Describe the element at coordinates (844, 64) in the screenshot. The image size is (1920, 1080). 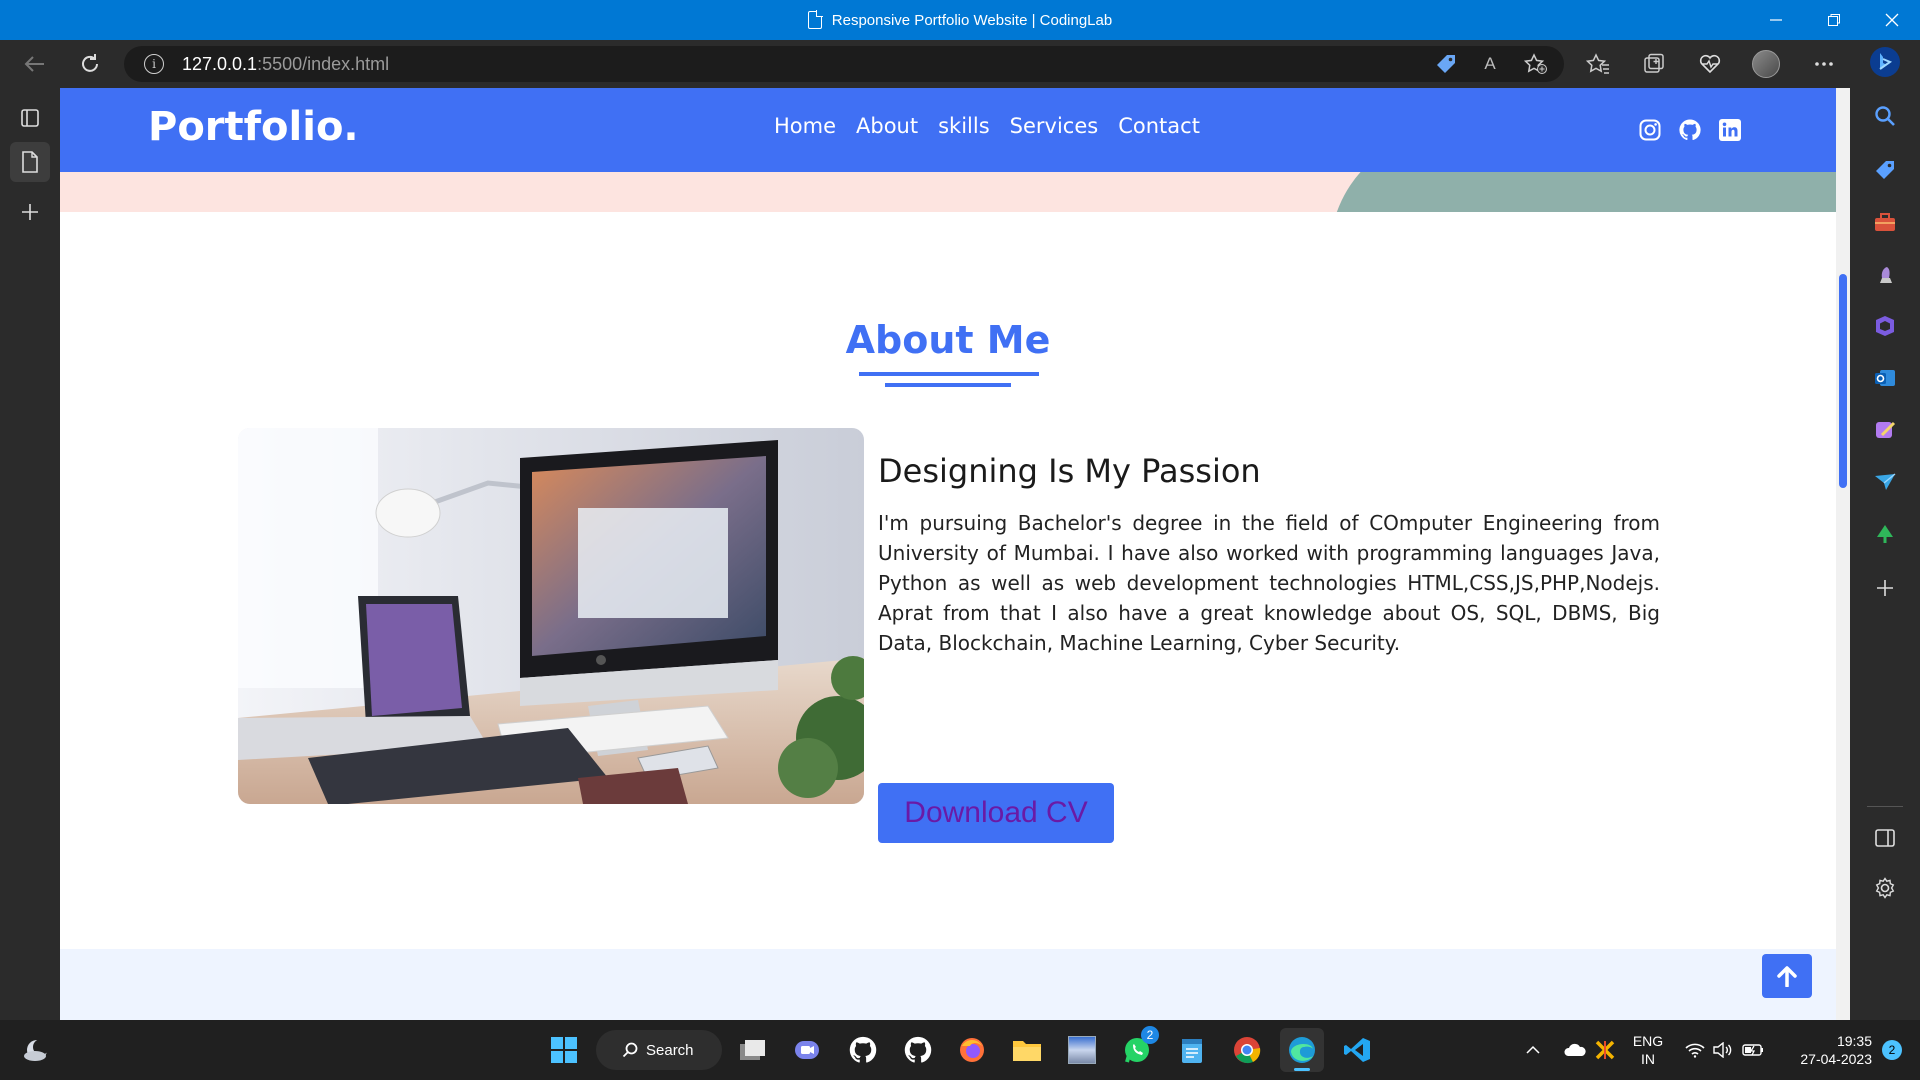
I see `address-bar: i 127.0.0.1:5500/index.html` at that location.